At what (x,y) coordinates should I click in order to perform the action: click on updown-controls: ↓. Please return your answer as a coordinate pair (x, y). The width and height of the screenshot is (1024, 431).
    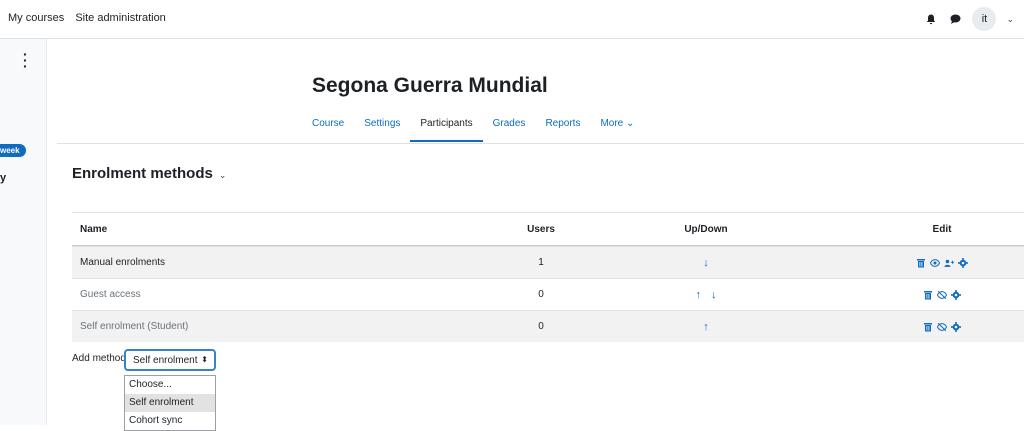
    Looking at the image, I should click on (706, 262).